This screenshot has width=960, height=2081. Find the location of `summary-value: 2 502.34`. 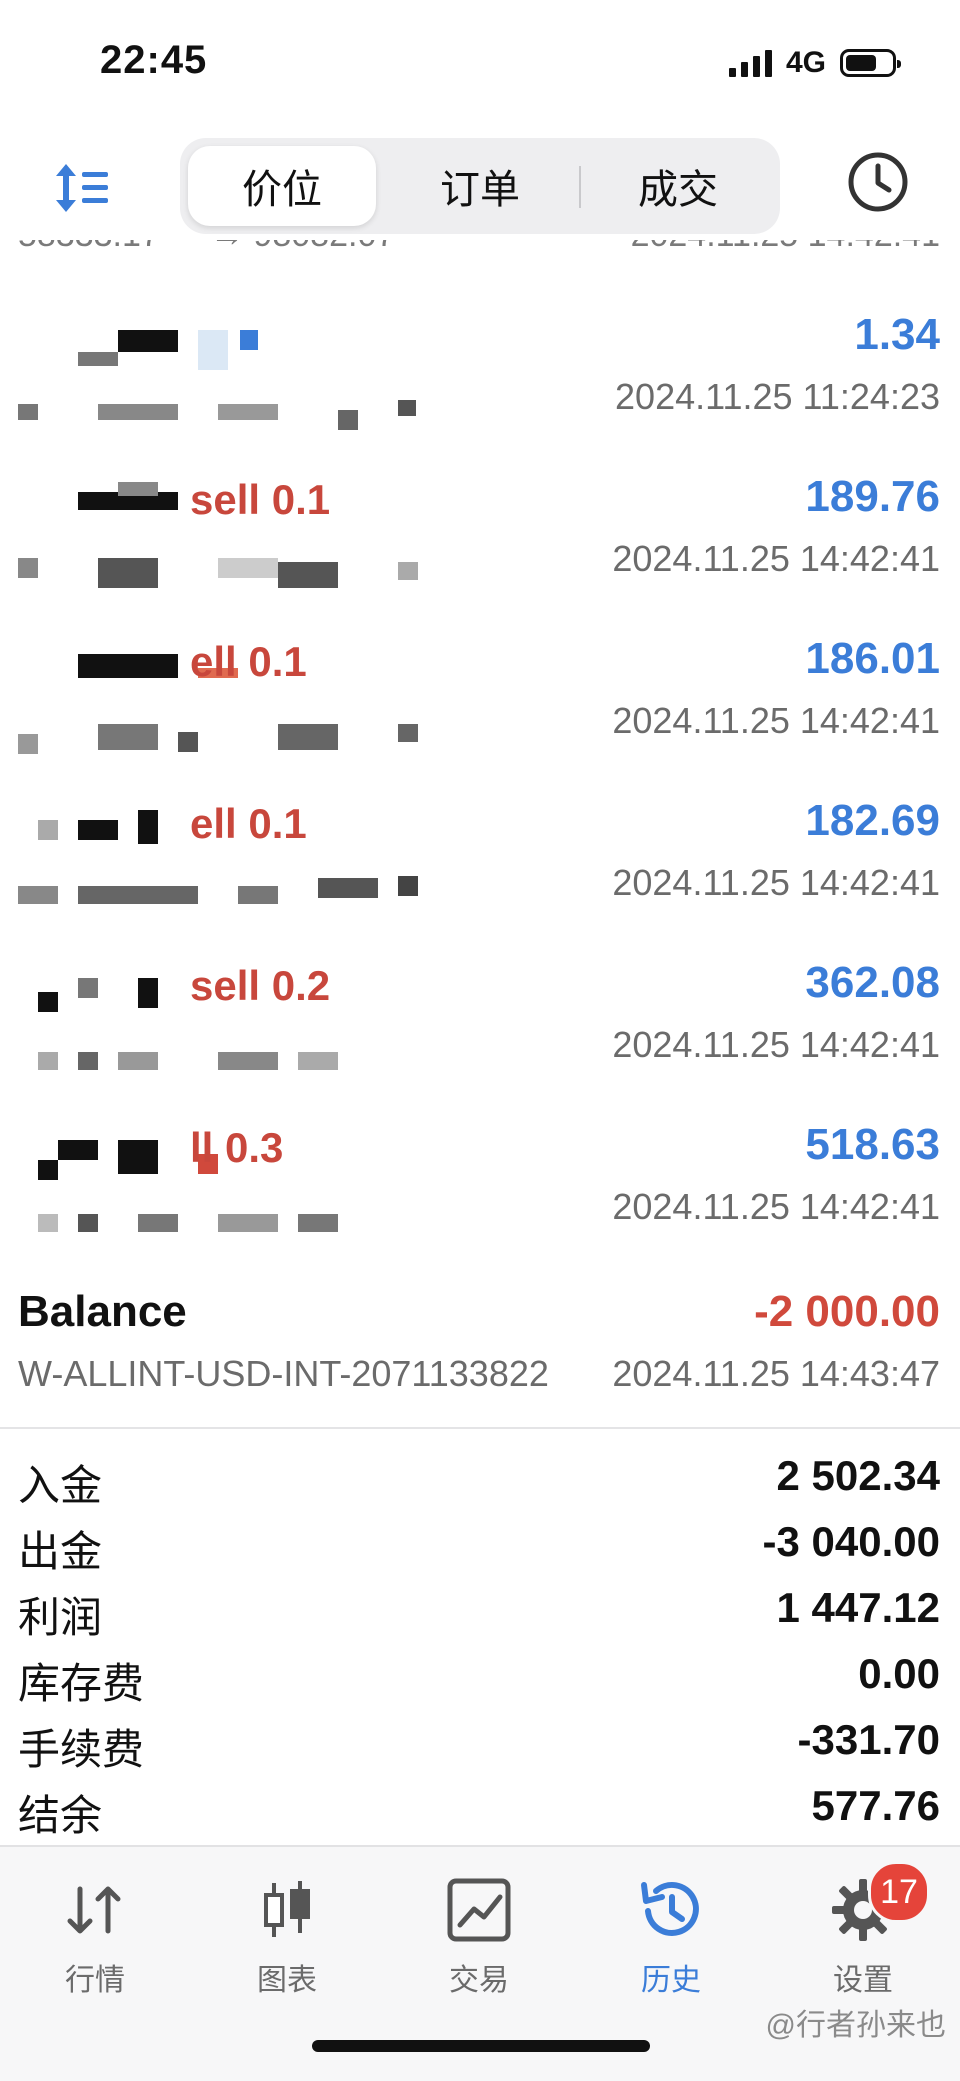

summary-value: 2 502.34 is located at coordinates (858, 1475).